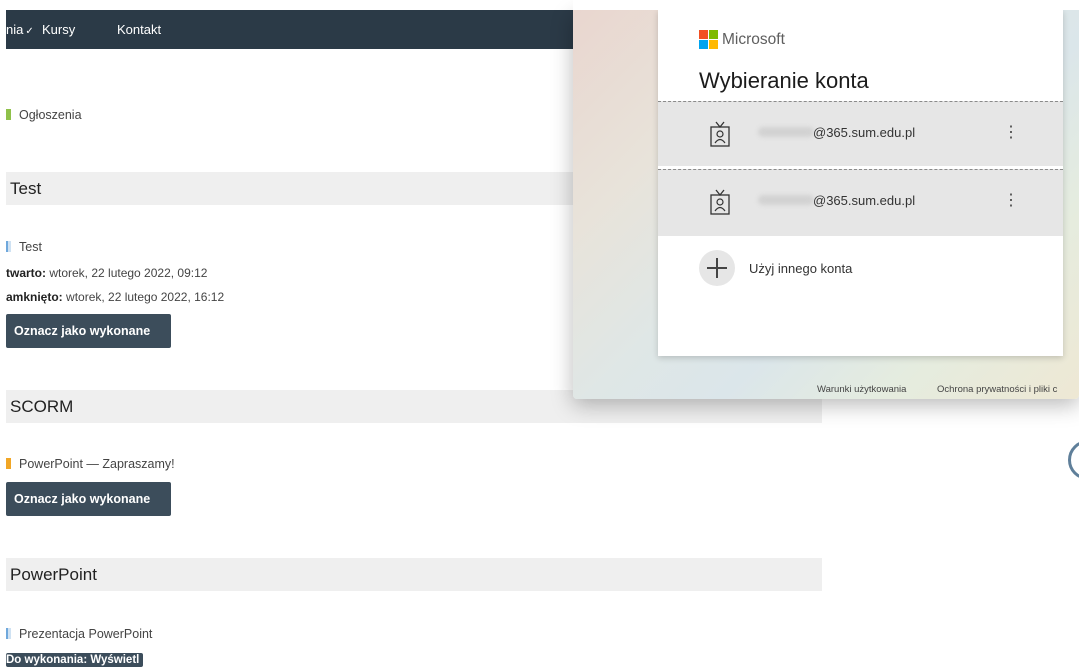 This screenshot has width=1079, height=667. I want to click on popup-top-strip, so click(826, 5).